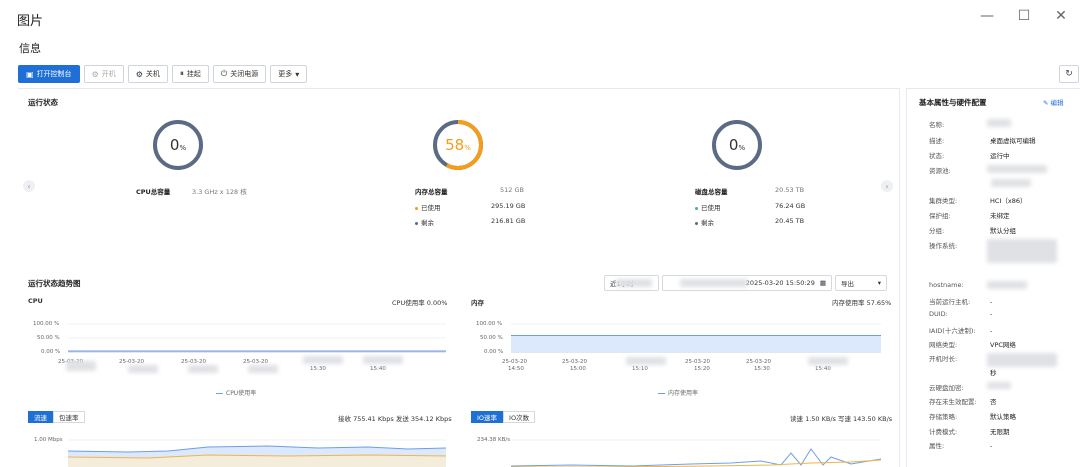  Describe the element at coordinates (943, 201) in the screenshot. I see `property-key: 集群类型:` at that location.